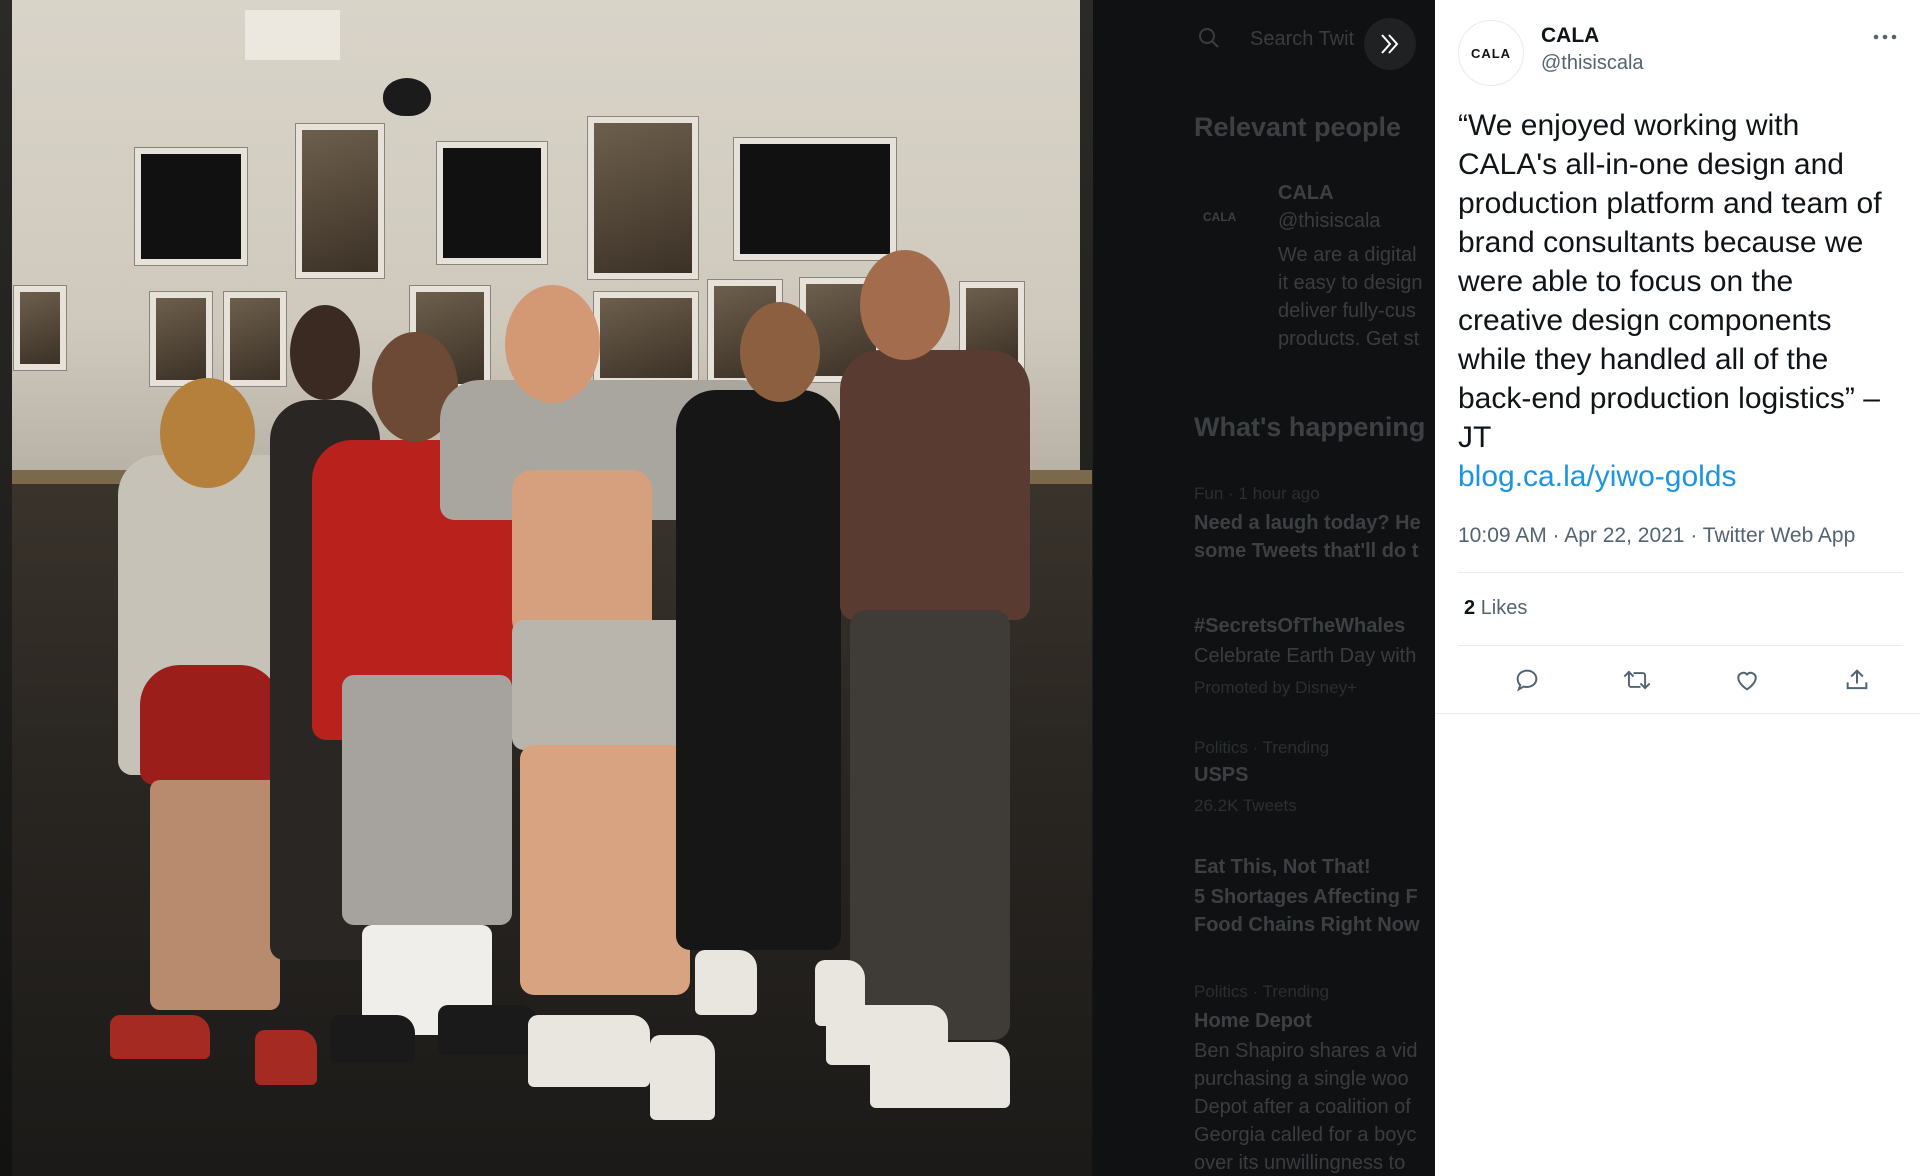  I want to click on trend-title: Need a laugh today? He, so click(1307, 523).